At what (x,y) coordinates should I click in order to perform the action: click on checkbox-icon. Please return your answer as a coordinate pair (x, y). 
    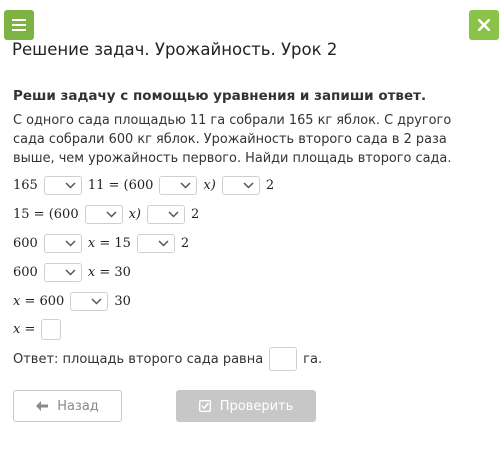
    Looking at the image, I should click on (204, 406).